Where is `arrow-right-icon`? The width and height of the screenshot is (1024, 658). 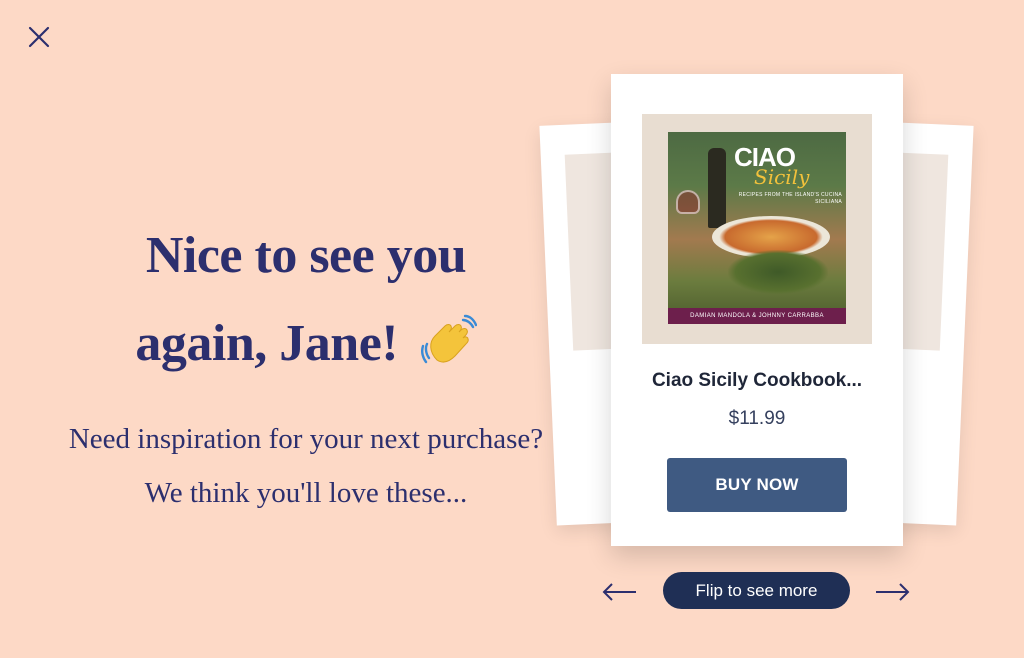
arrow-right-icon is located at coordinates (893, 592).